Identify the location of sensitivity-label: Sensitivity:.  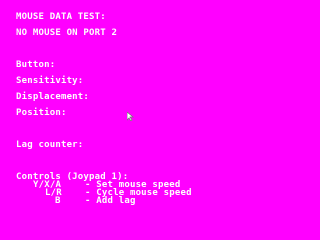
(50, 81).